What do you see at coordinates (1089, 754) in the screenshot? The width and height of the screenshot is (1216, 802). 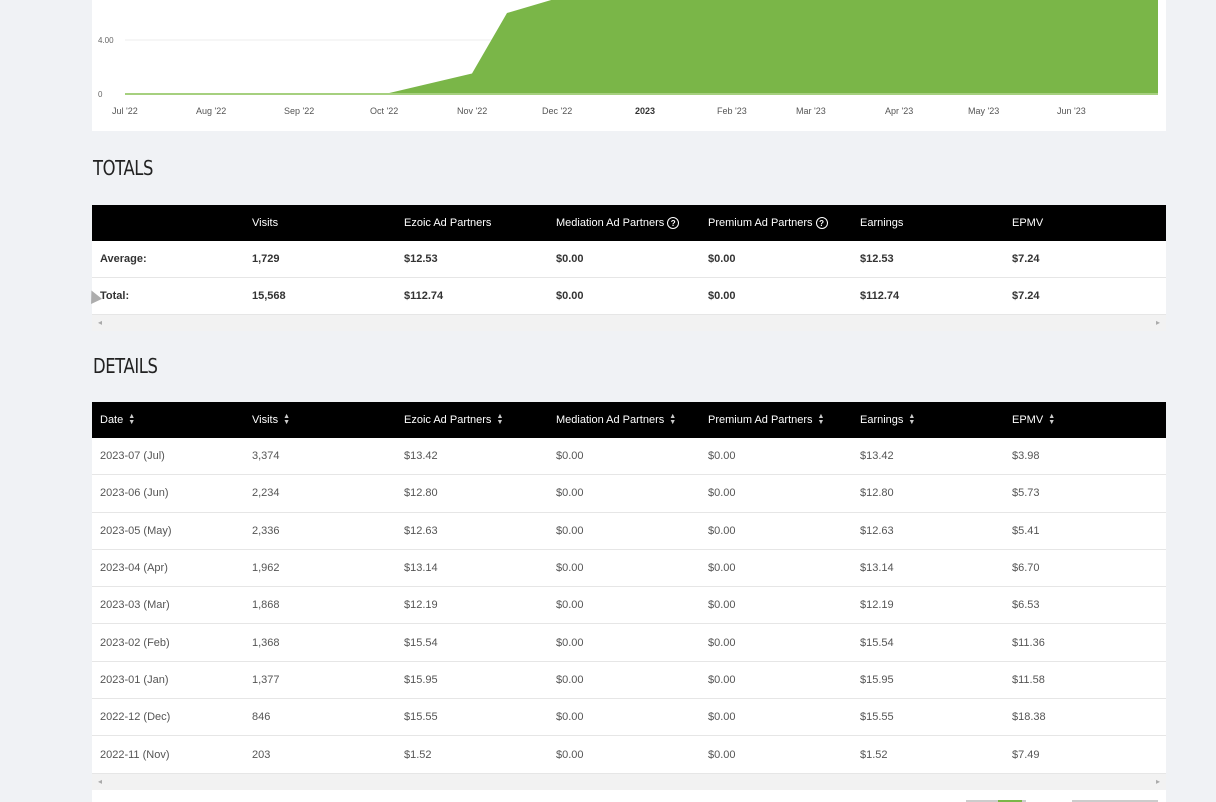 I see `details-cell-epmv: $7.49` at bounding box center [1089, 754].